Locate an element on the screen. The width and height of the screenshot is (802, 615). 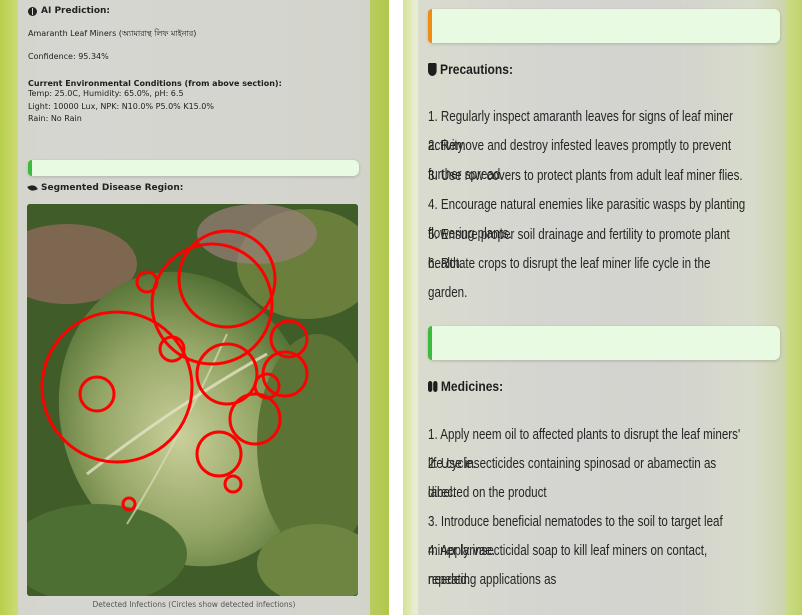
medicine-item: label. is located at coordinates (442, 493).